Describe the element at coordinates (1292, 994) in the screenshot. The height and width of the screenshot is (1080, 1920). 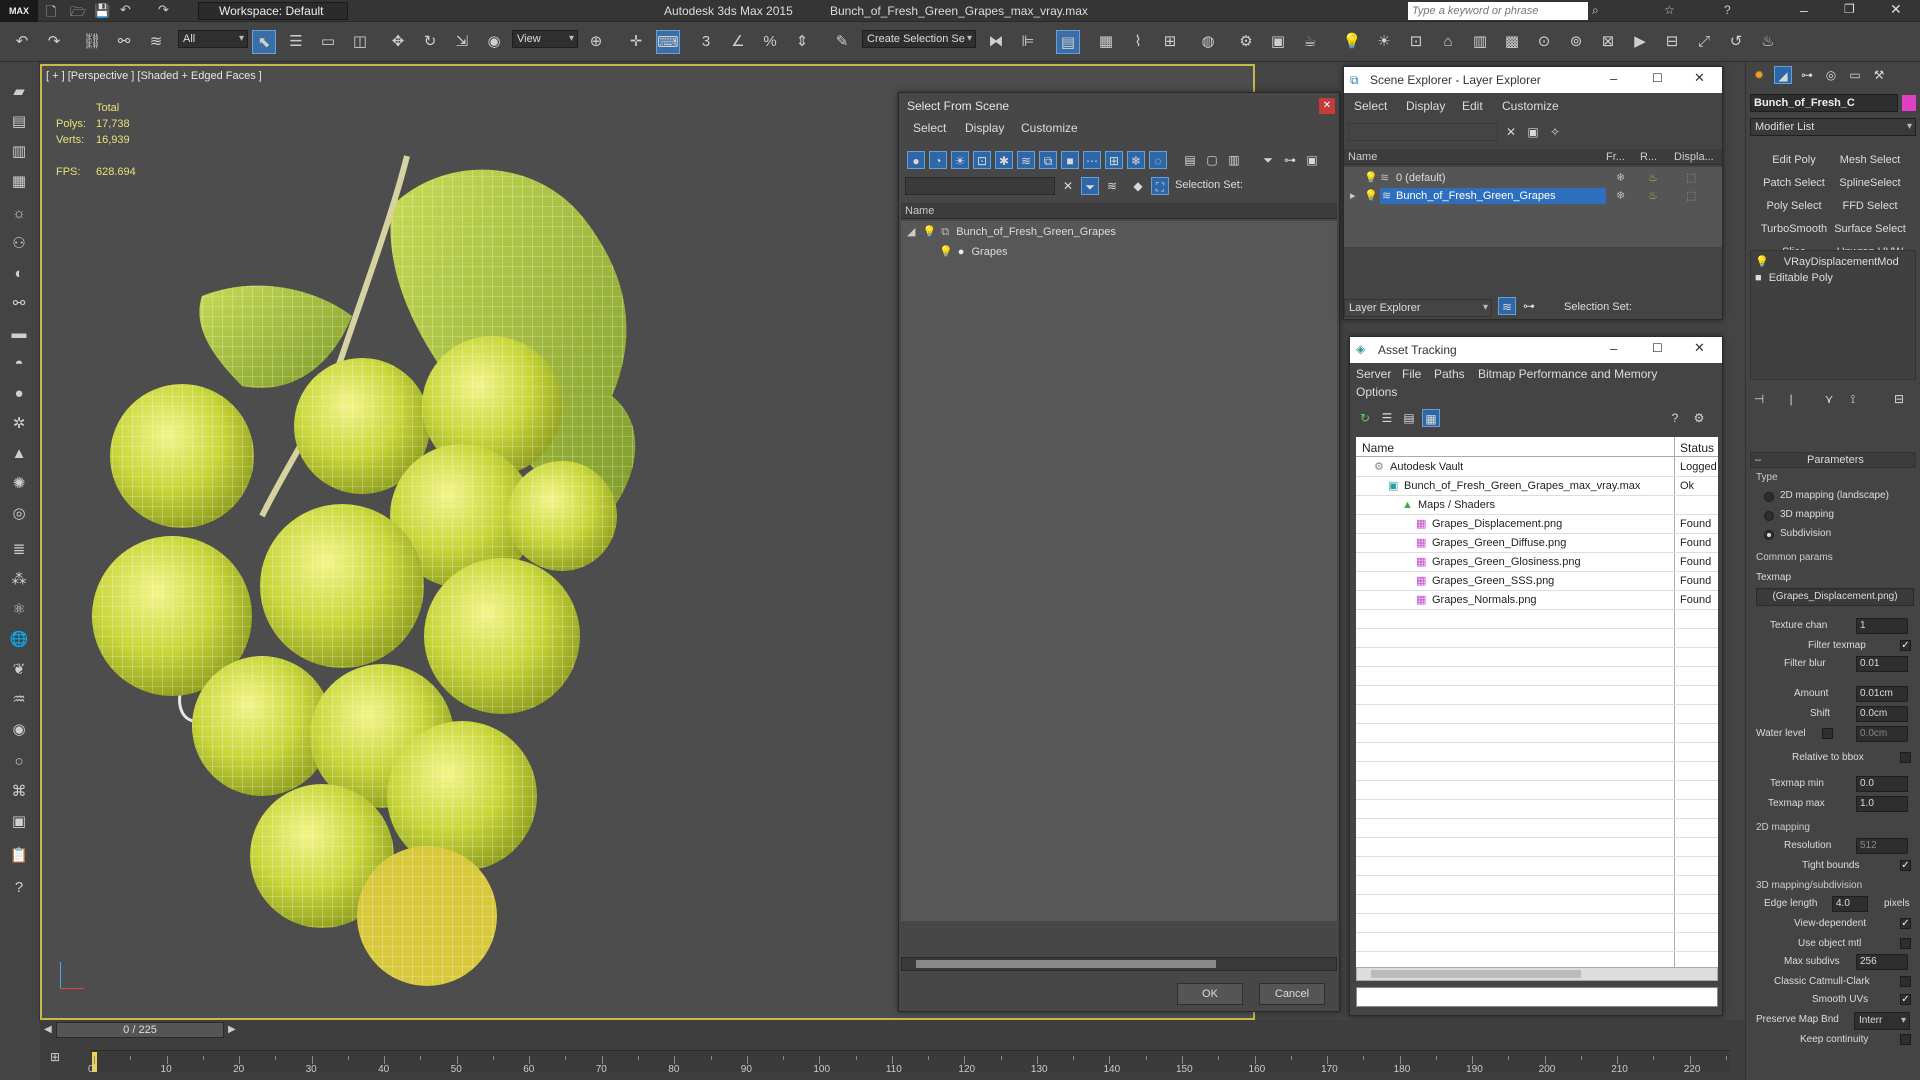
I see `cancel-button: Cancel` at that location.